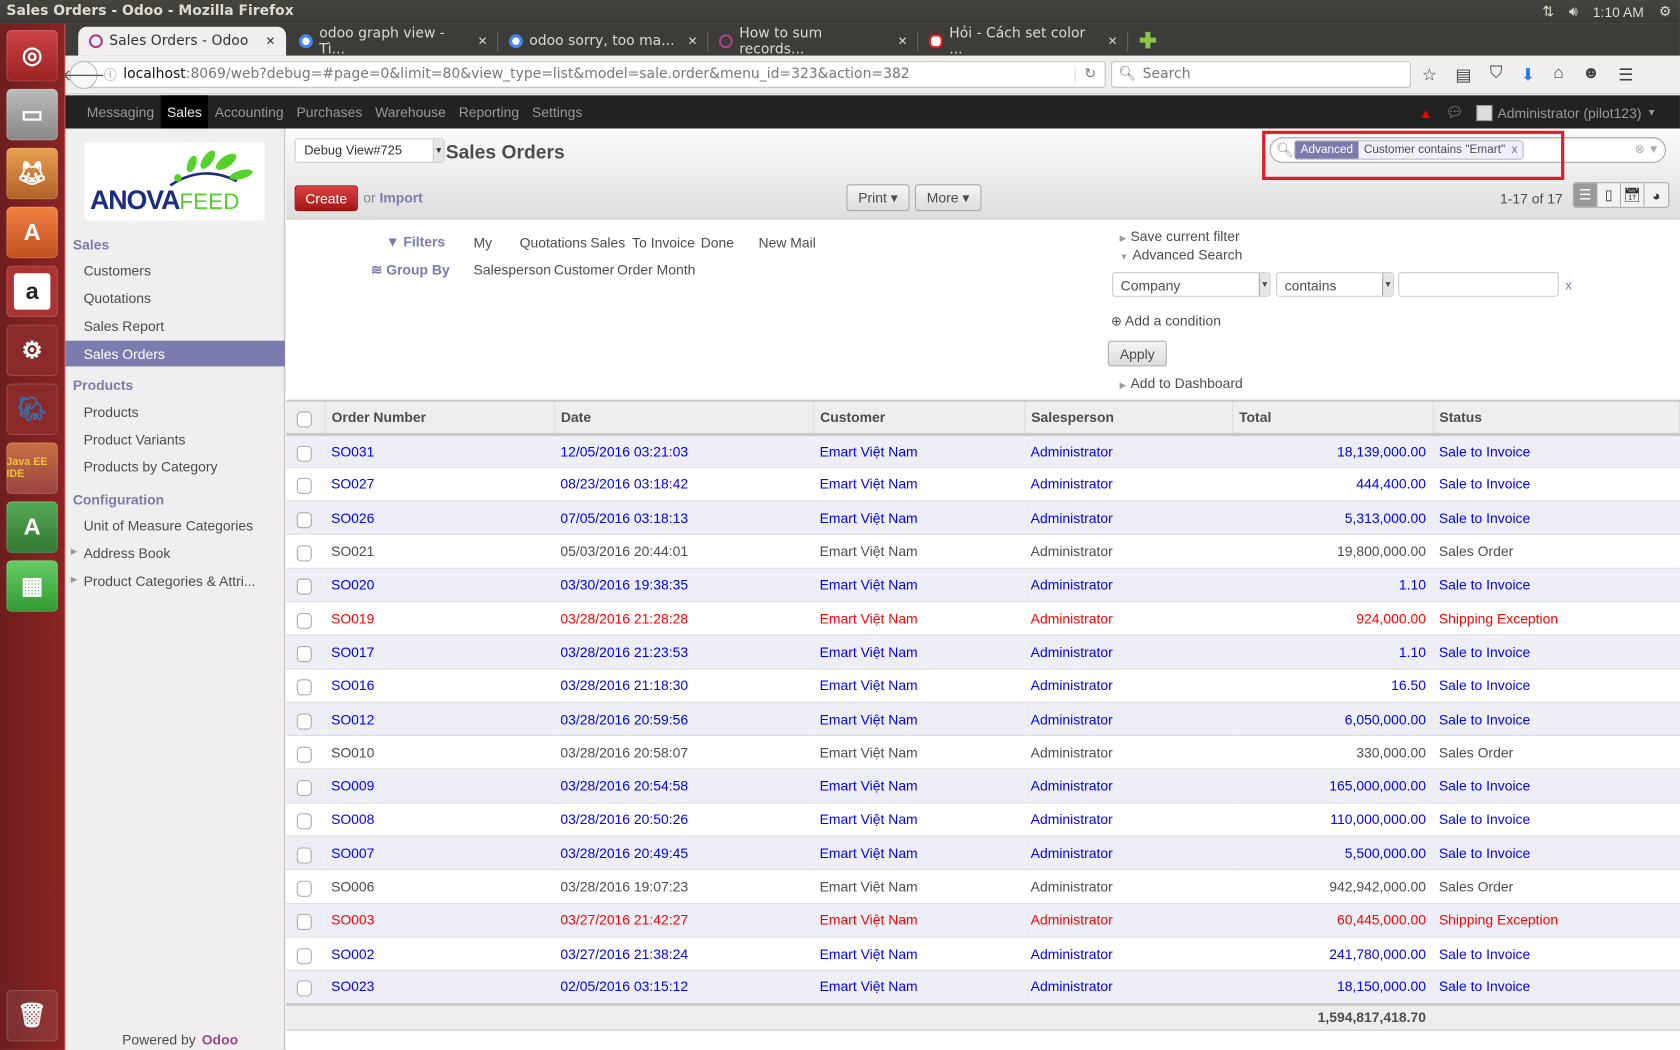 This screenshot has height=1050, width=1680. I want to click on sidebar-item-sales-report: Sales Report, so click(175, 326).